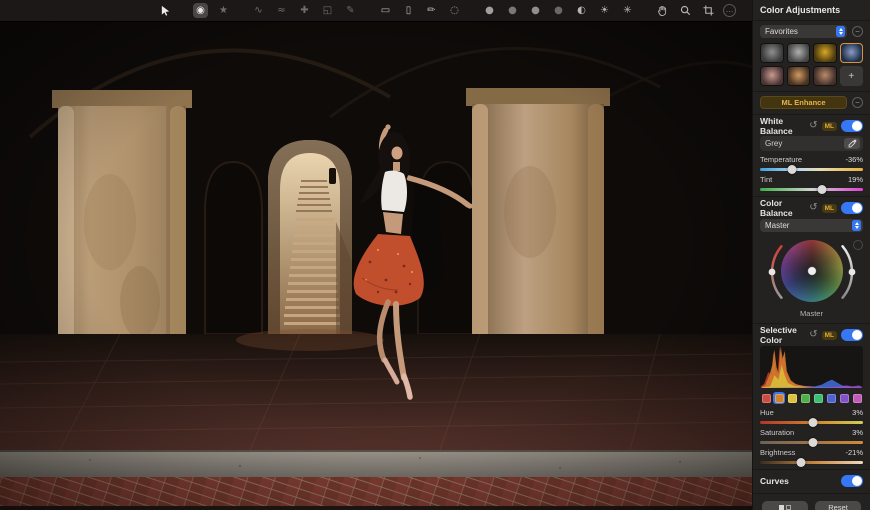  What do you see at coordinates (535, 10) in the screenshot?
I see `sharpen-tool: ●` at bounding box center [535, 10].